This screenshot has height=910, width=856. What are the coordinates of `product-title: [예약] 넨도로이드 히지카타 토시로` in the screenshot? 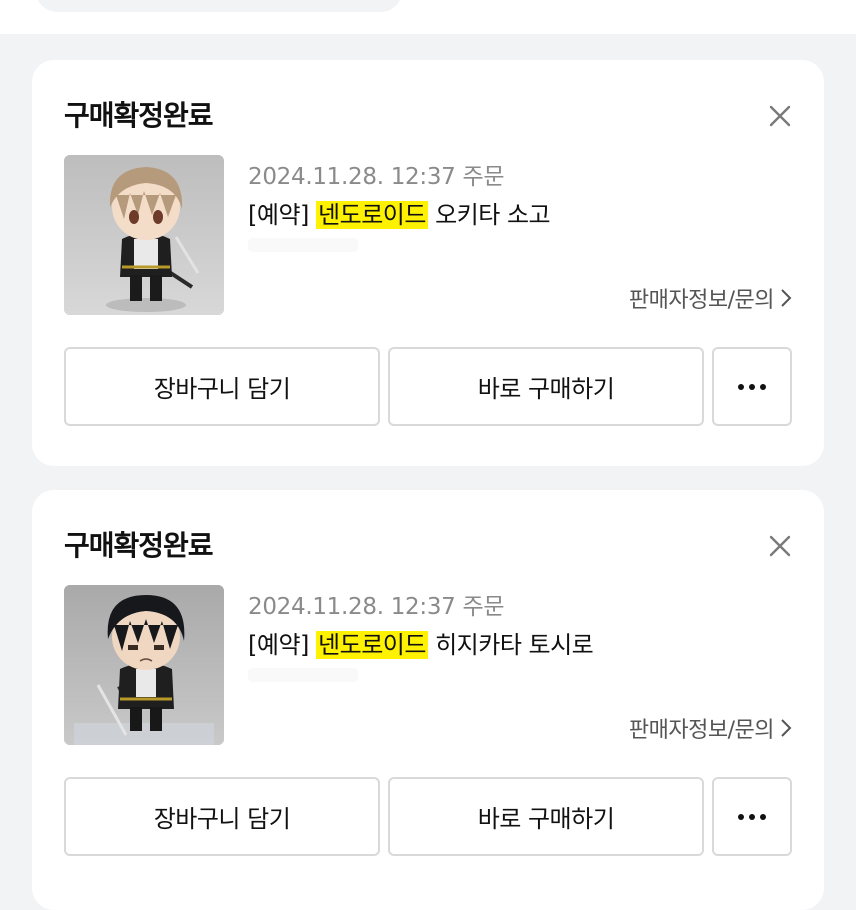 It's located at (421, 642).